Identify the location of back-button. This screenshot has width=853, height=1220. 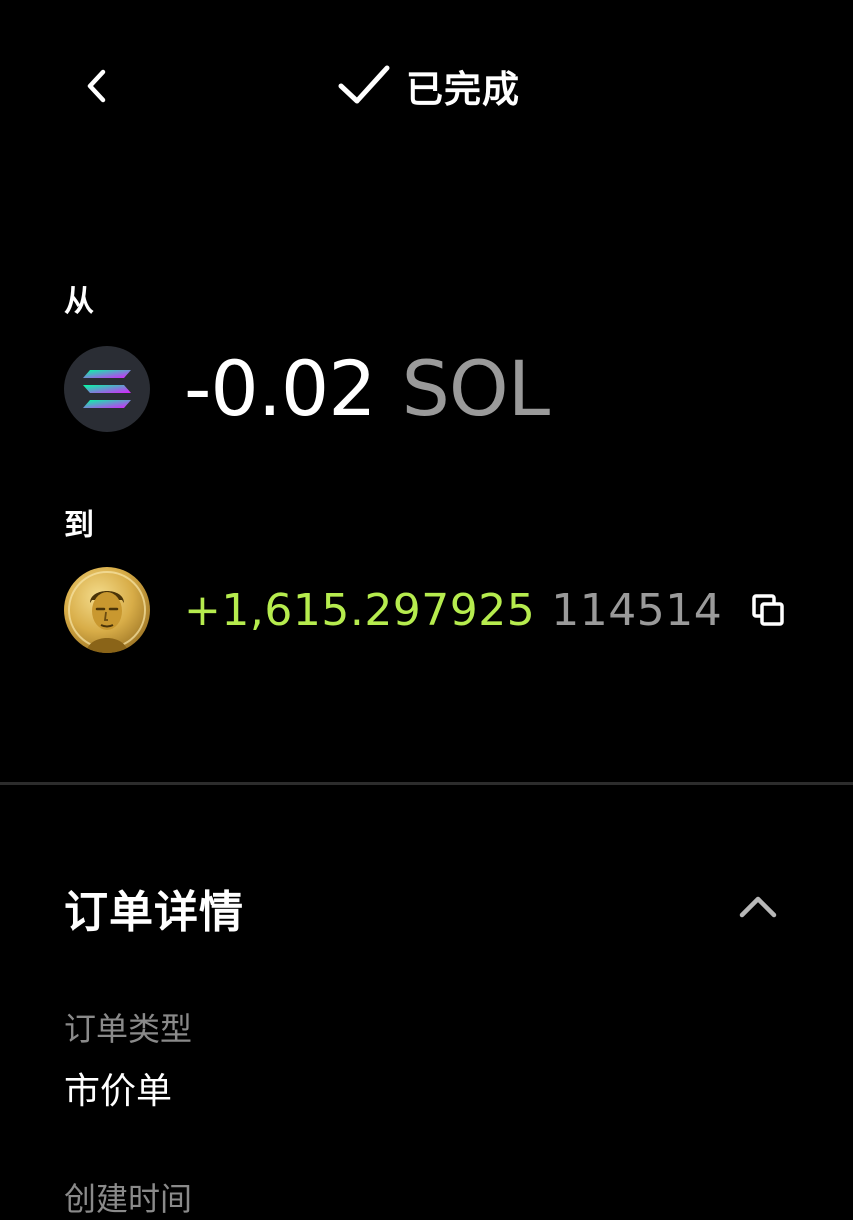
(98, 86).